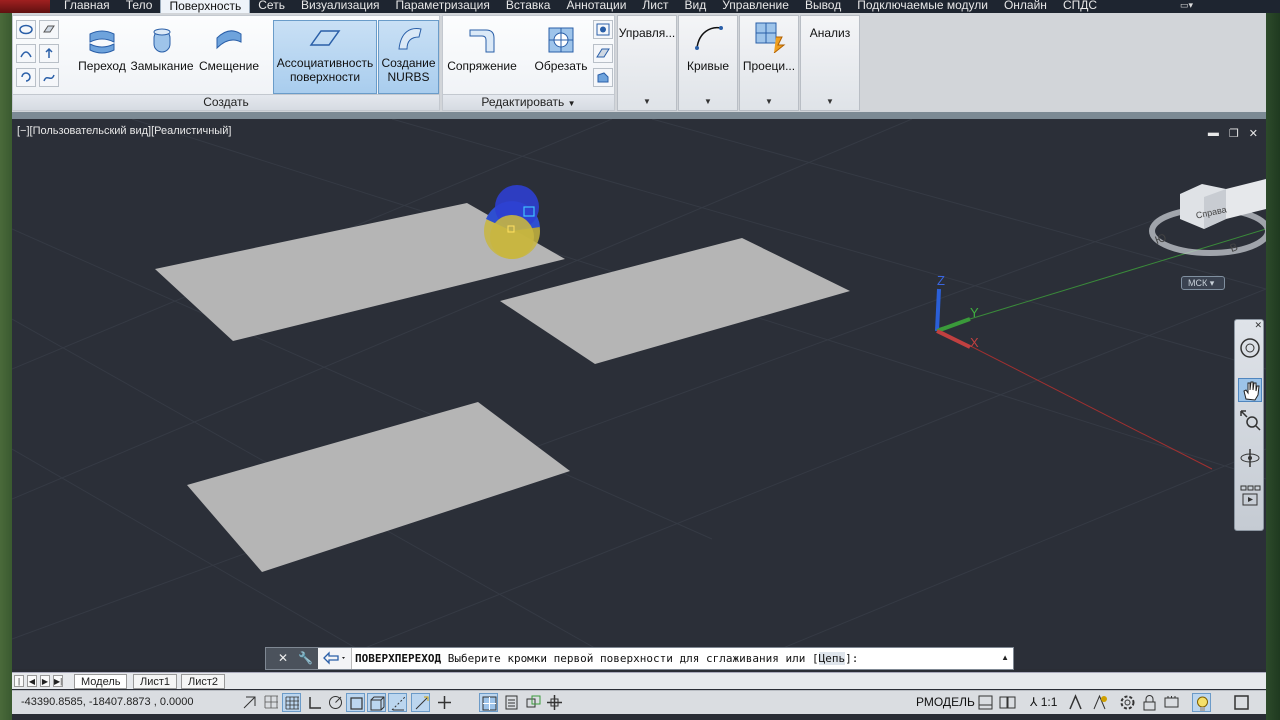  I want to click on osnap-toggle, so click(355, 702).